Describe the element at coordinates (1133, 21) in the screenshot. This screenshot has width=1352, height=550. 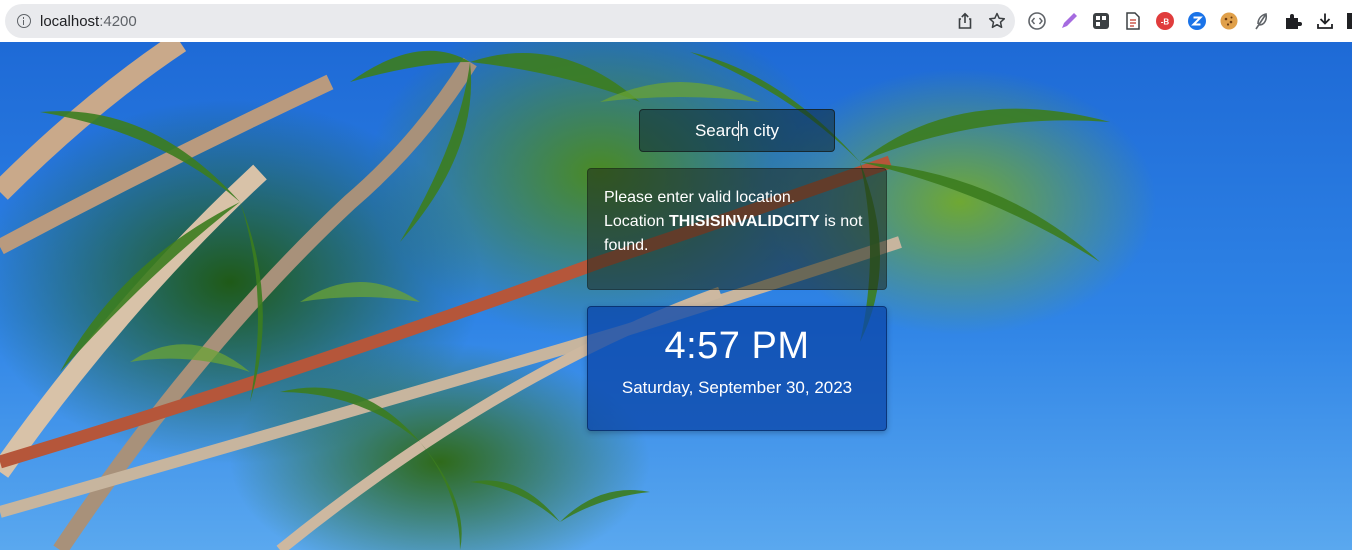
I see `document-extension-icon` at that location.